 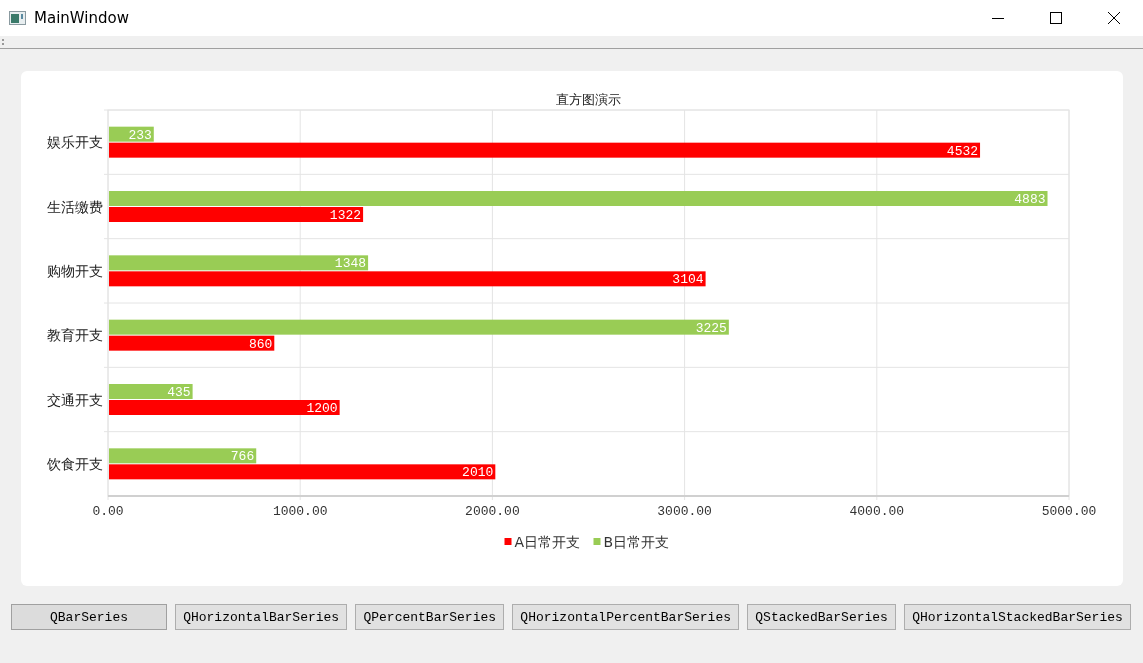 What do you see at coordinates (350, 264) in the screenshot?
I see `bar-value-label: 1348` at bounding box center [350, 264].